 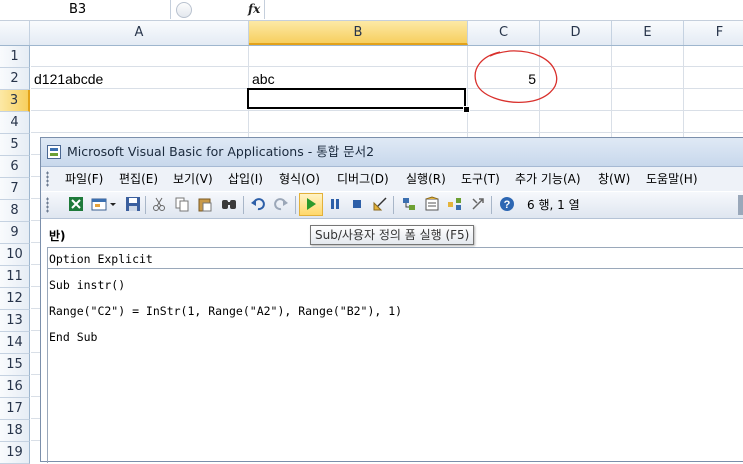 I want to click on column-header-a: A, so click(x=139, y=33).